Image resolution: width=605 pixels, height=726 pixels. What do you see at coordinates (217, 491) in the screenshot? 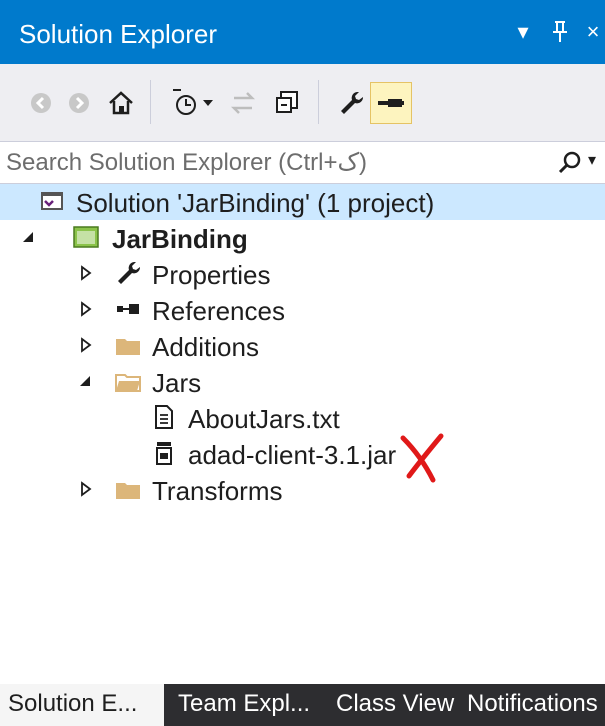
I see `transforms-label: Transforms` at bounding box center [217, 491].